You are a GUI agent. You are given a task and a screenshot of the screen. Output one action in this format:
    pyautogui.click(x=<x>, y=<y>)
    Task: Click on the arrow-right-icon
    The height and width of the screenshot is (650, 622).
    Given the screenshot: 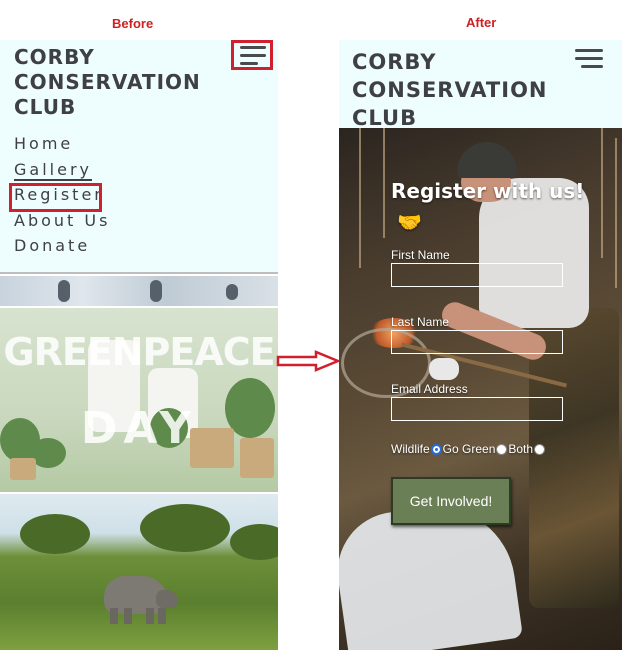 What is the action you would take?
    pyautogui.click(x=308, y=361)
    